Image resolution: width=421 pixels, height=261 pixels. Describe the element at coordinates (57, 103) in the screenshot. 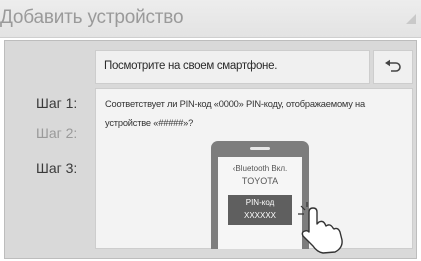

I see `step-1-label: Шаг 1:` at that location.